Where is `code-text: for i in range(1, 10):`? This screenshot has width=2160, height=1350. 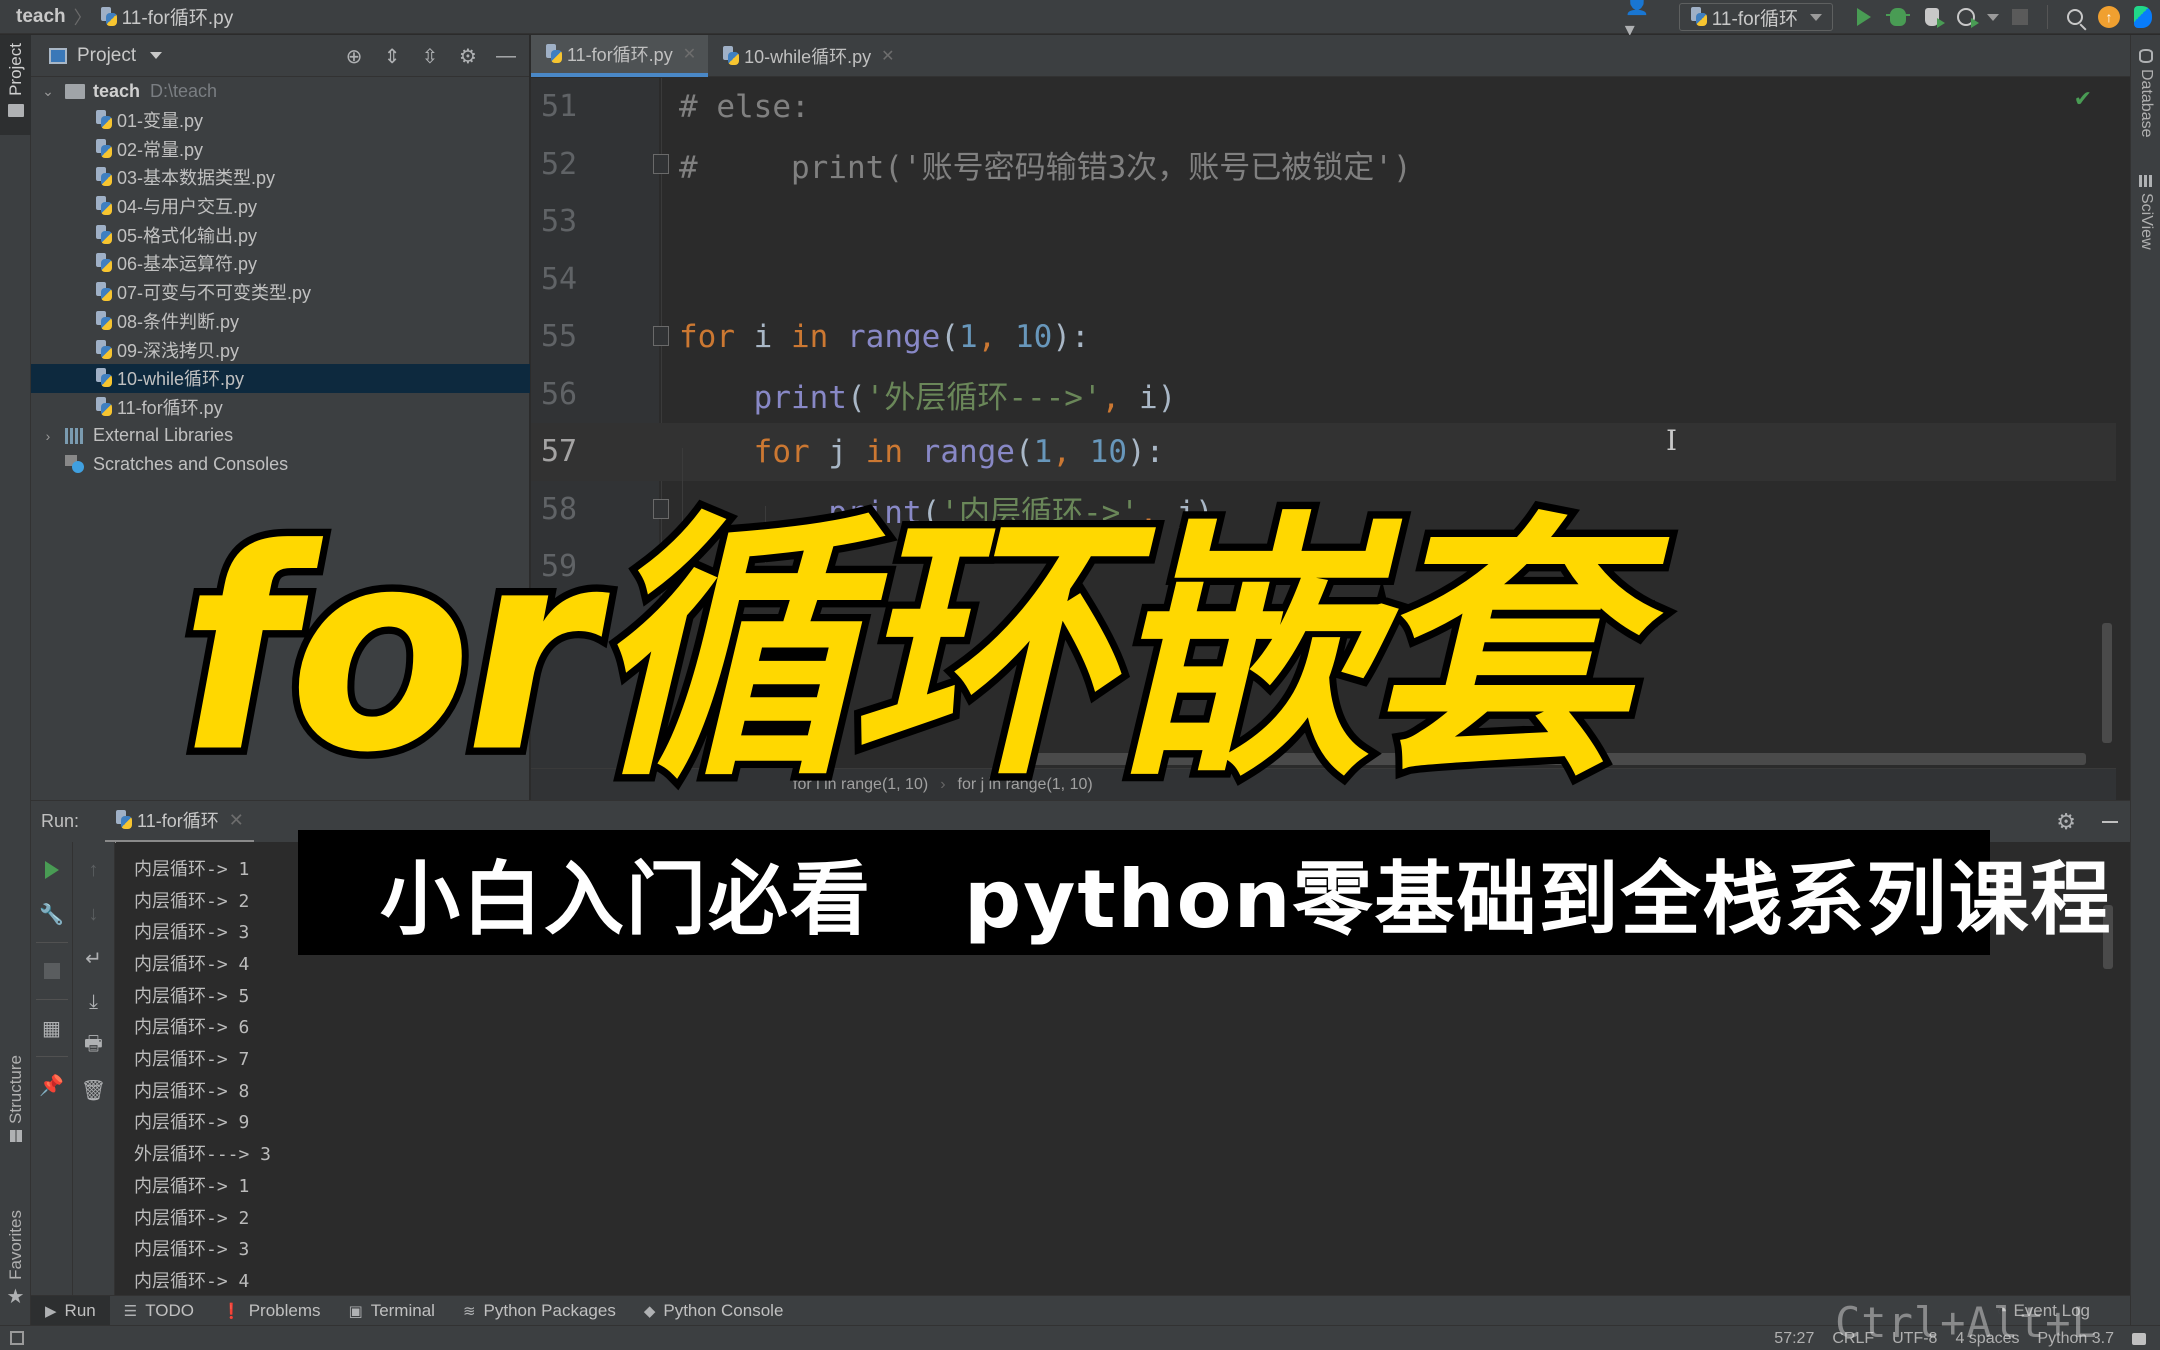 code-text: for i in range(1, 10): is located at coordinates (884, 337).